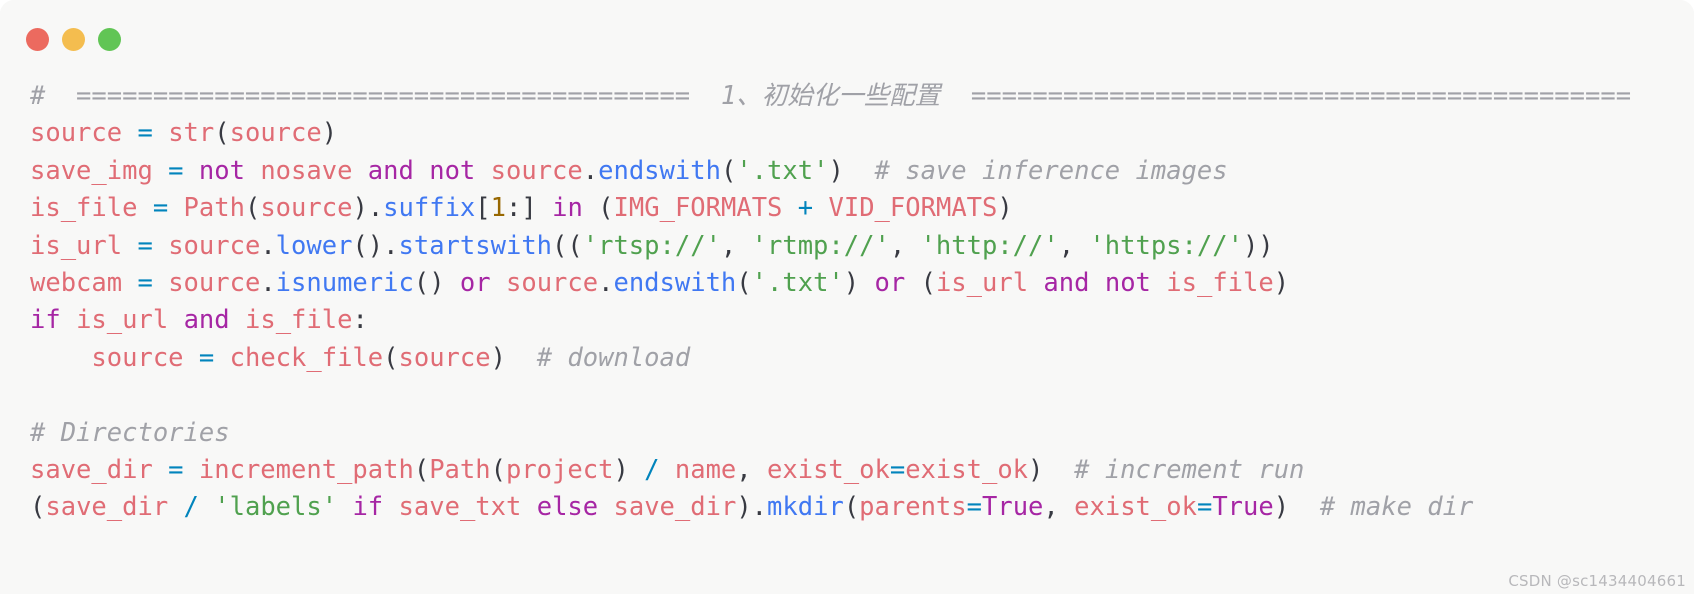 The height and width of the screenshot is (594, 1694). Describe the element at coordinates (705, 469) in the screenshot. I see `code-token: name` at that location.